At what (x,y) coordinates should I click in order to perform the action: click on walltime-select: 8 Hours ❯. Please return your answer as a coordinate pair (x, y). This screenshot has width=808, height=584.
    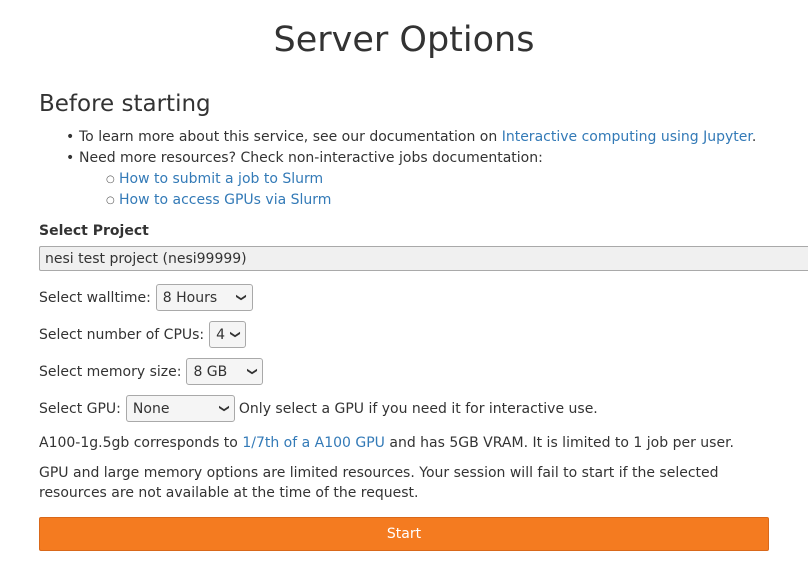
    Looking at the image, I should click on (204, 297).